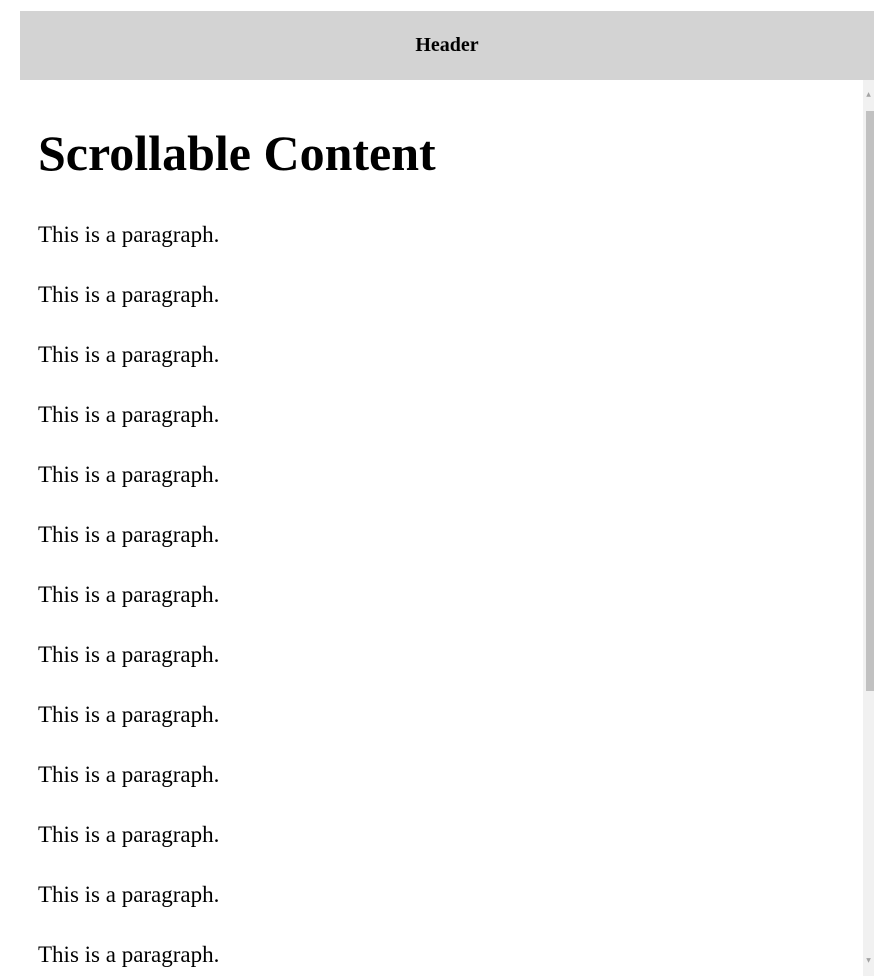 The height and width of the screenshot is (976, 874). Describe the element at coordinates (870, 401) in the screenshot. I see `scrollbar-thumb` at that location.